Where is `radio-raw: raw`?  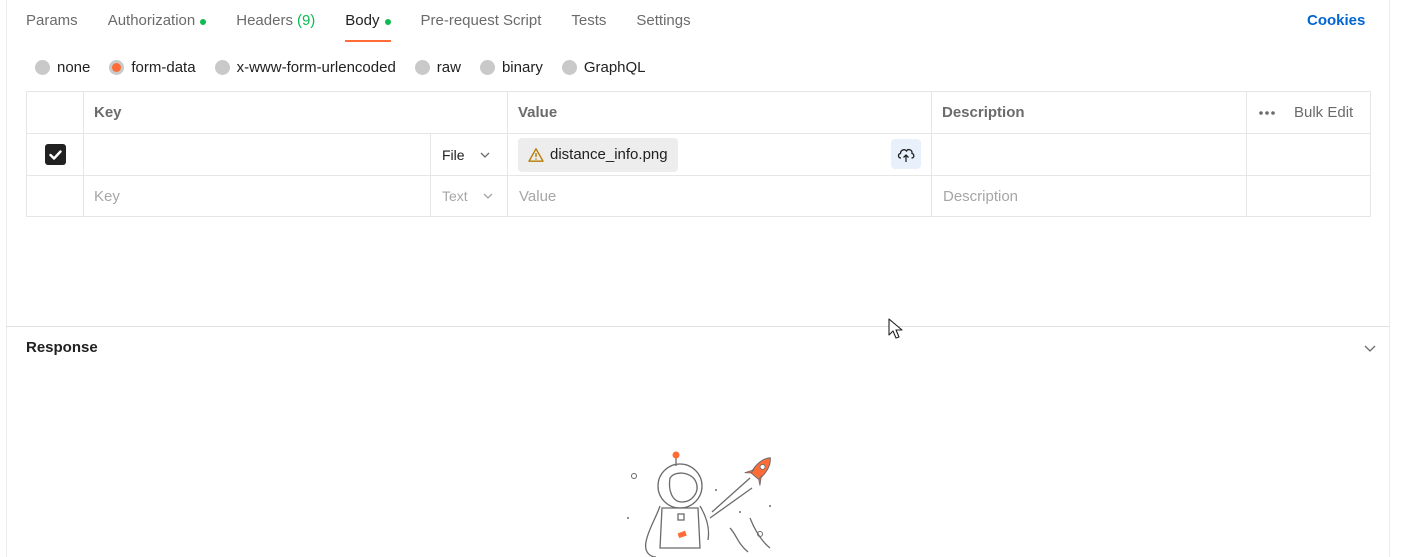
radio-raw: raw is located at coordinates (437, 67).